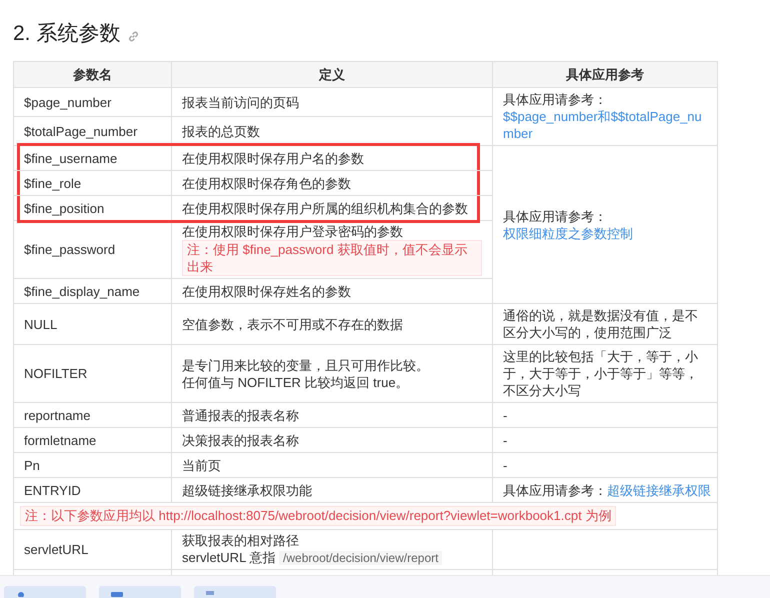 The height and width of the screenshot is (598, 770). Describe the element at coordinates (221, 131) in the screenshot. I see `definition-text: 报表的总页数` at that location.